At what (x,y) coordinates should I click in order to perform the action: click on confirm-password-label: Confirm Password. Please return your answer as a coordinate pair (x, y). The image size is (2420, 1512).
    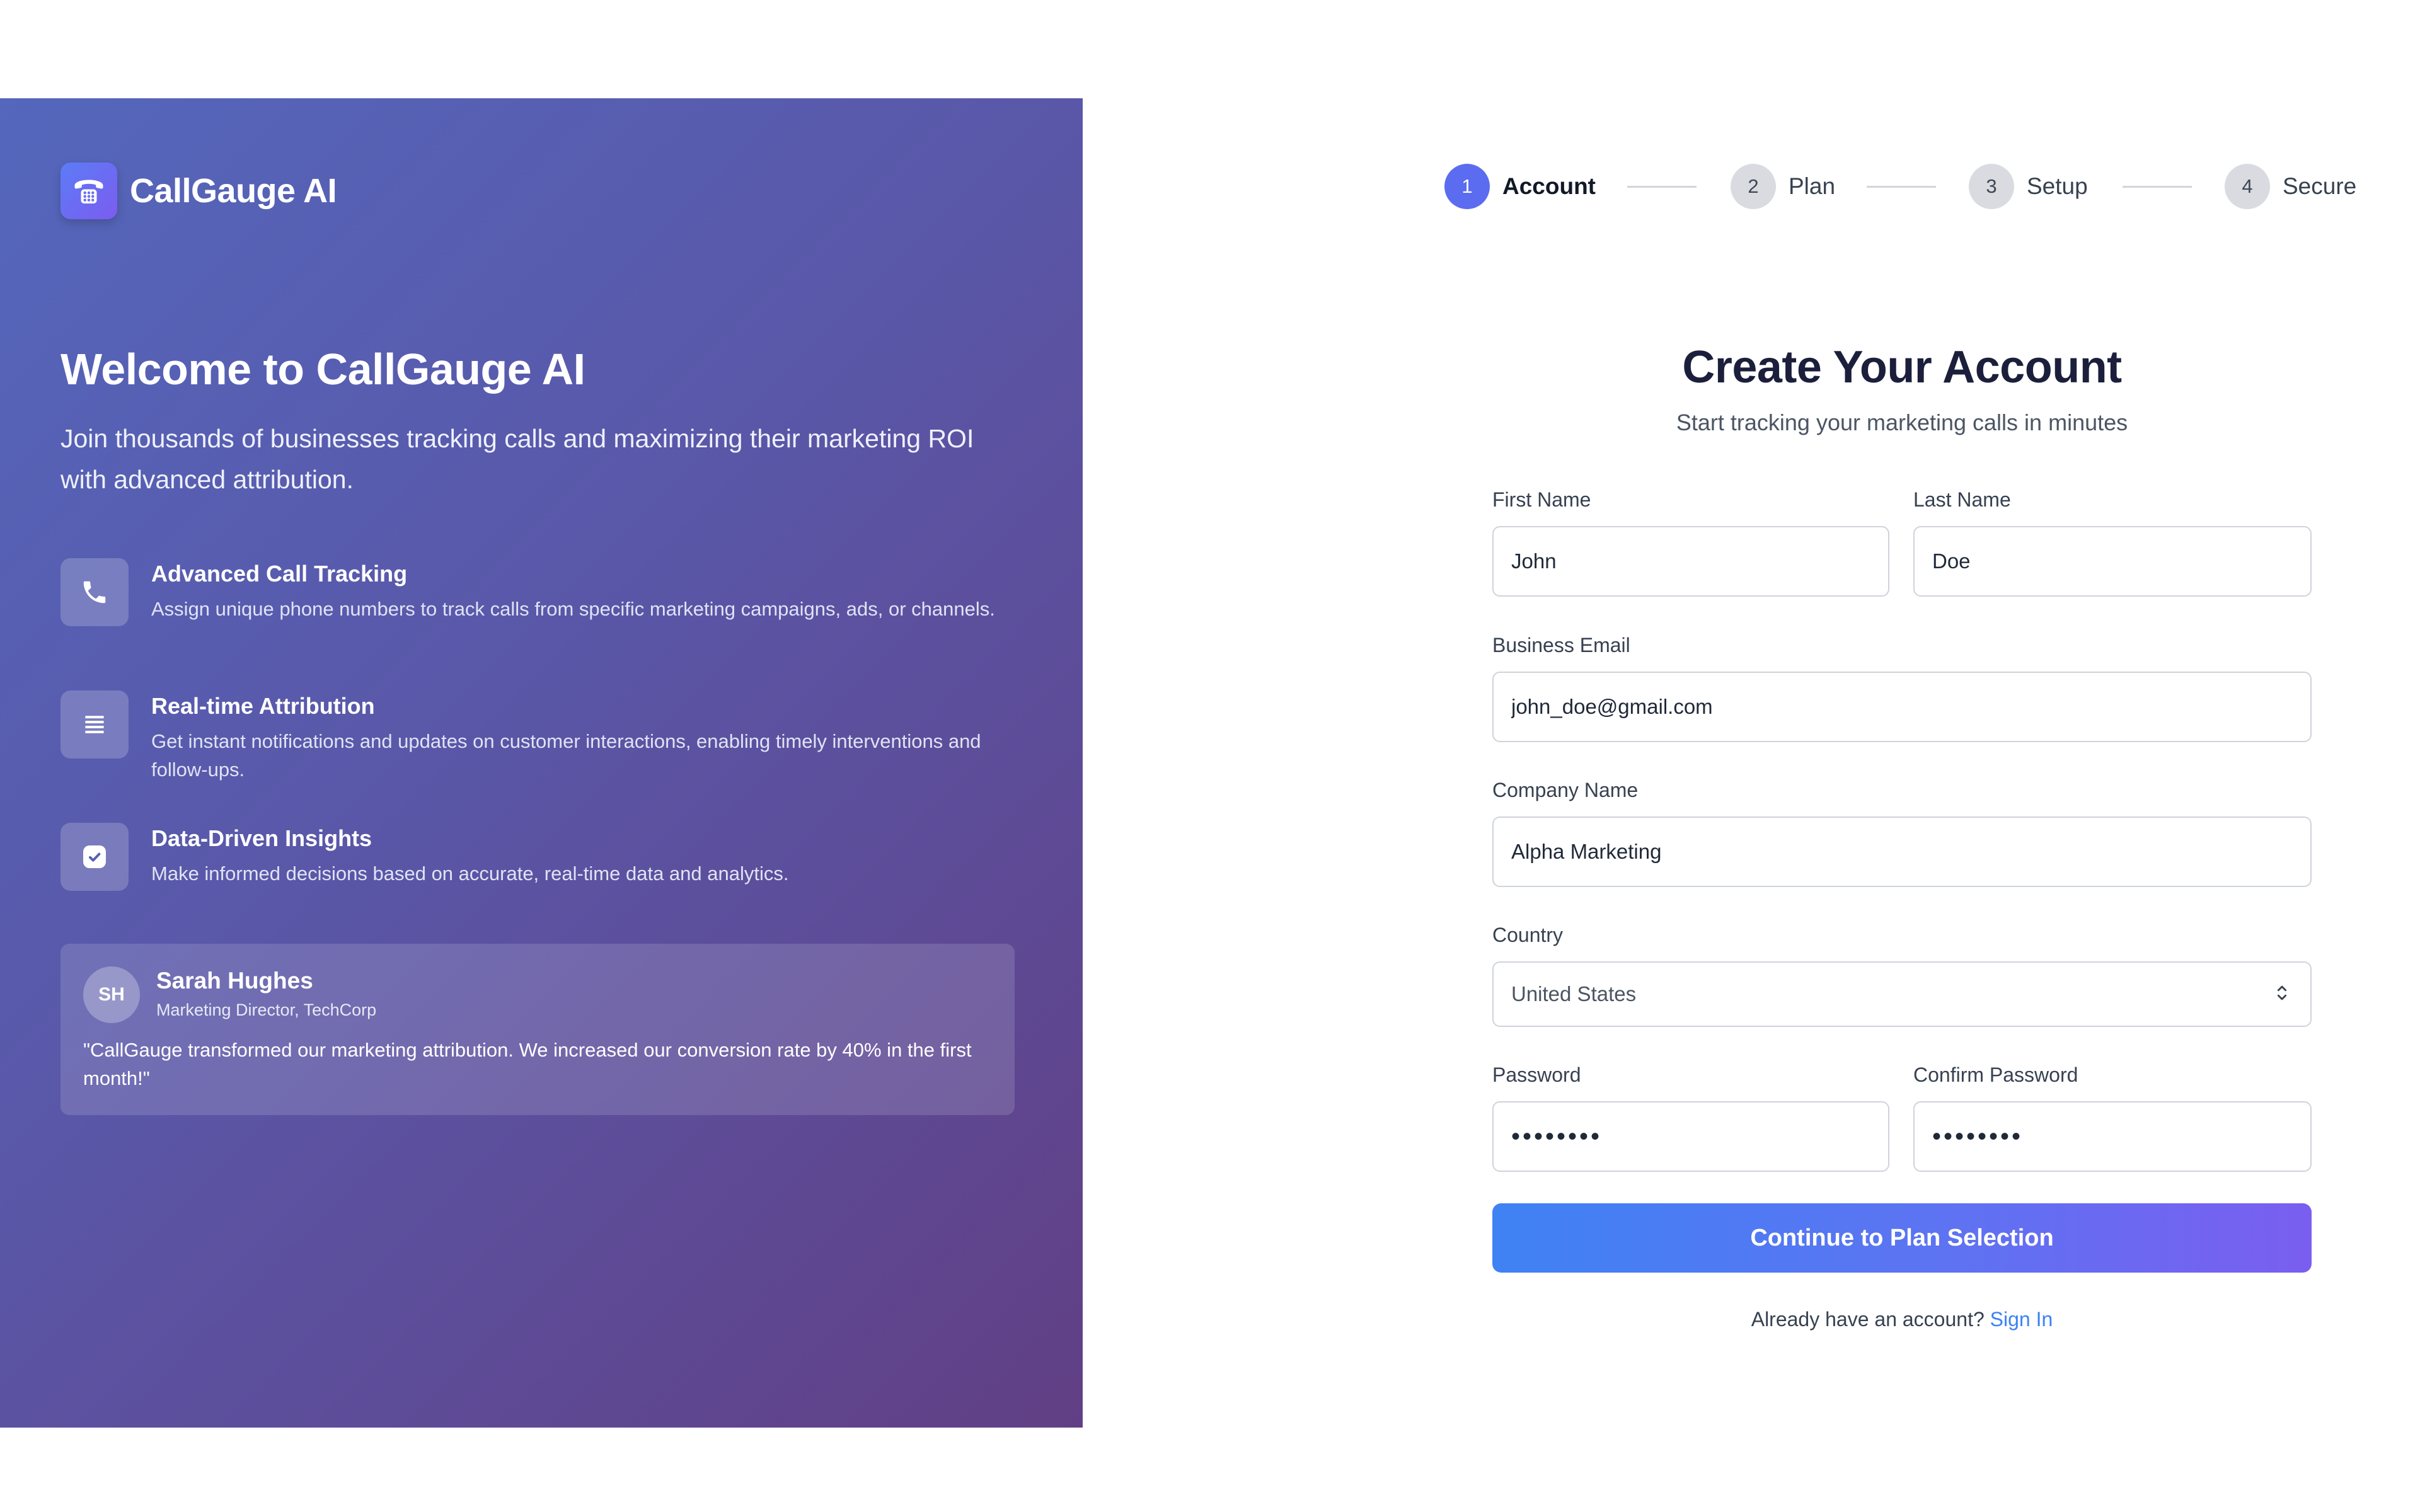
    Looking at the image, I should click on (1996, 1074).